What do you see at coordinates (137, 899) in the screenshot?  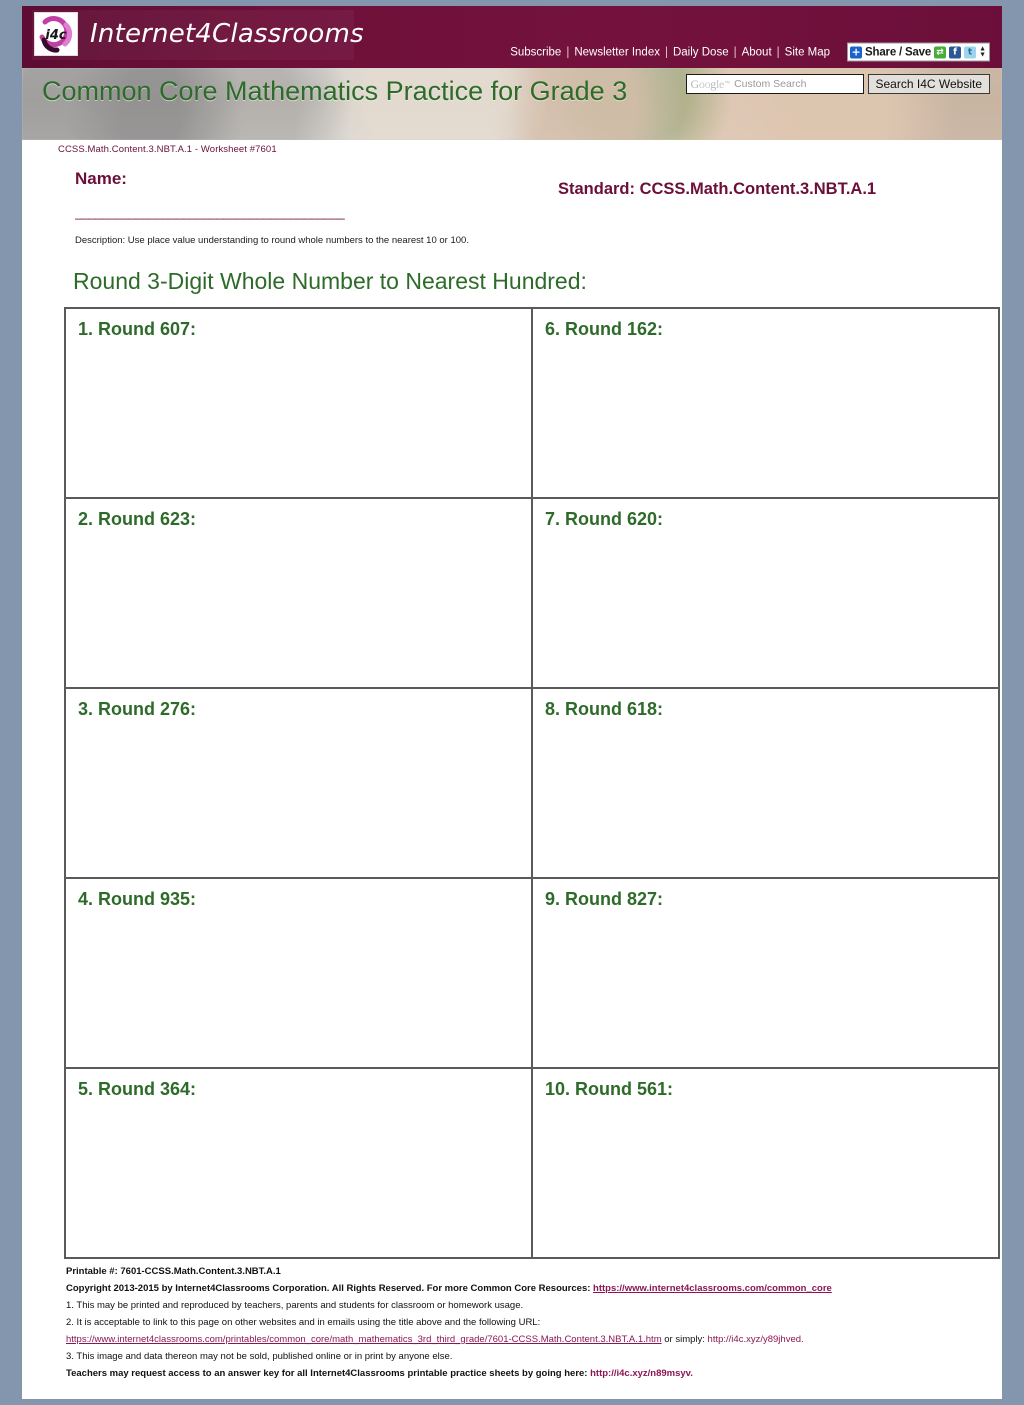 I see `problem-label: 4. Round 935:` at bounding box center [137, 899].